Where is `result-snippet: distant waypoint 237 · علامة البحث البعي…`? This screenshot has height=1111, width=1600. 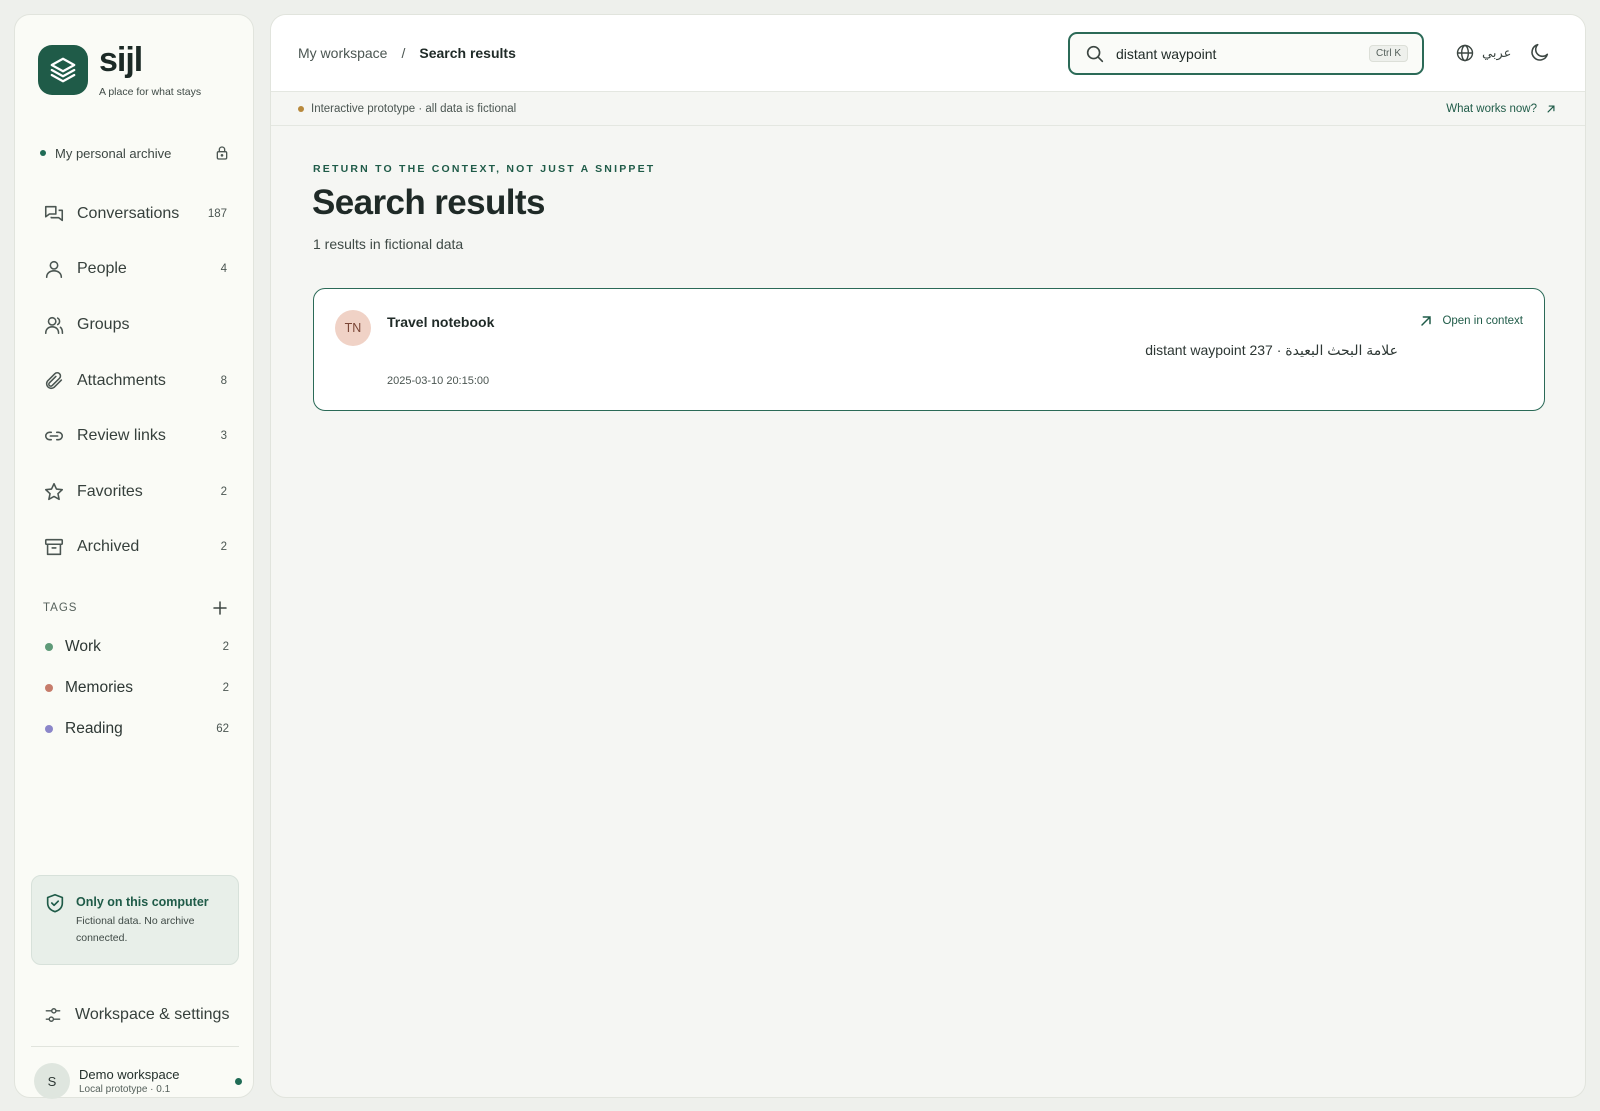 result-snippet: distant waypoint 237 · علامة البحث البعي… is located at coordinates (1271, 350).